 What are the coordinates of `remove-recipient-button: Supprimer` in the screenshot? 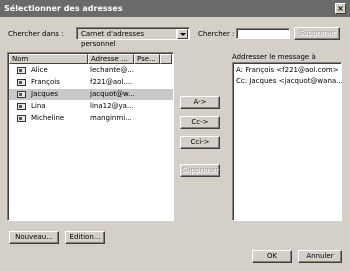 It's located at (200, 170).